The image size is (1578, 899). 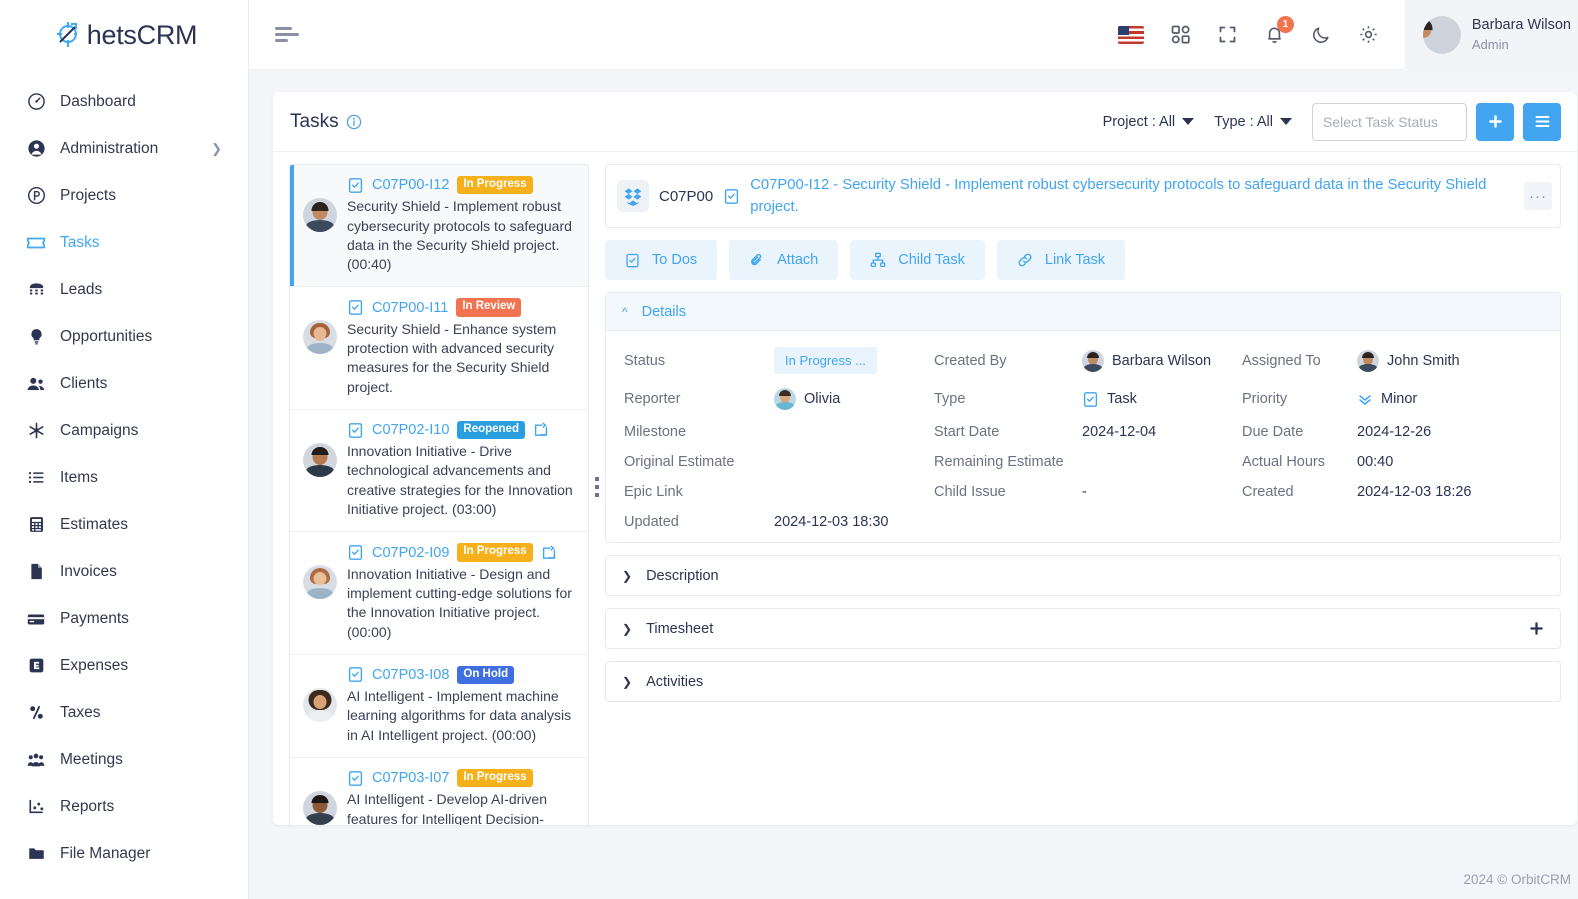 I want to click on activities-panel: ❯ Activities, so click(x=1083, y=682).